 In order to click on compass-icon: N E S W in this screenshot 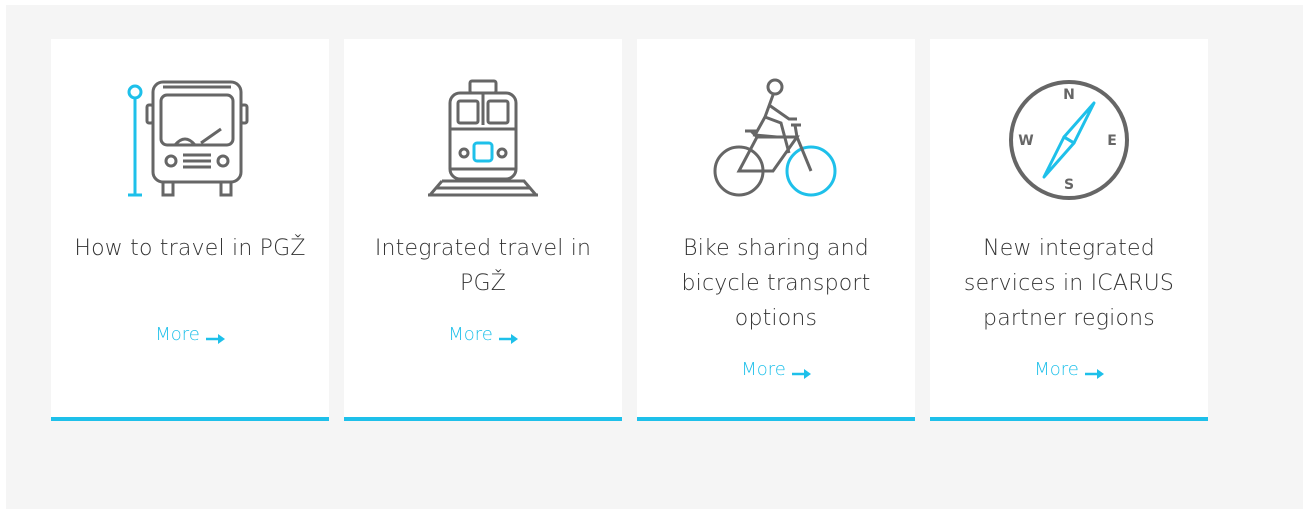, I will do `click(1069, 140)`.